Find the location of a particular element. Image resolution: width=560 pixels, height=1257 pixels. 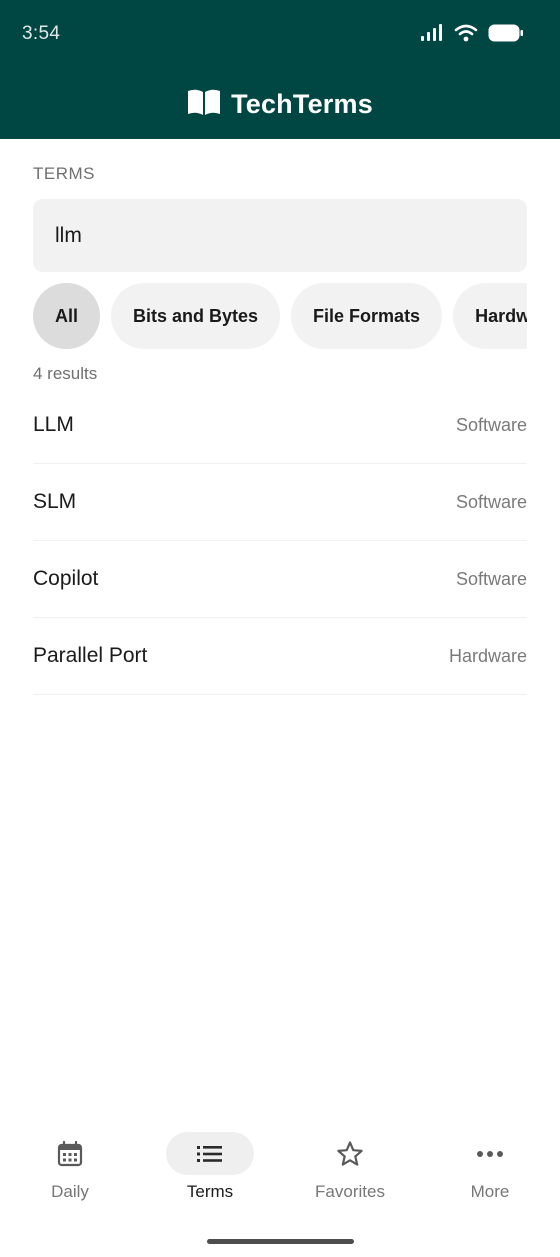

chip-hardware: Hardware is located at coordinates (490, 316).